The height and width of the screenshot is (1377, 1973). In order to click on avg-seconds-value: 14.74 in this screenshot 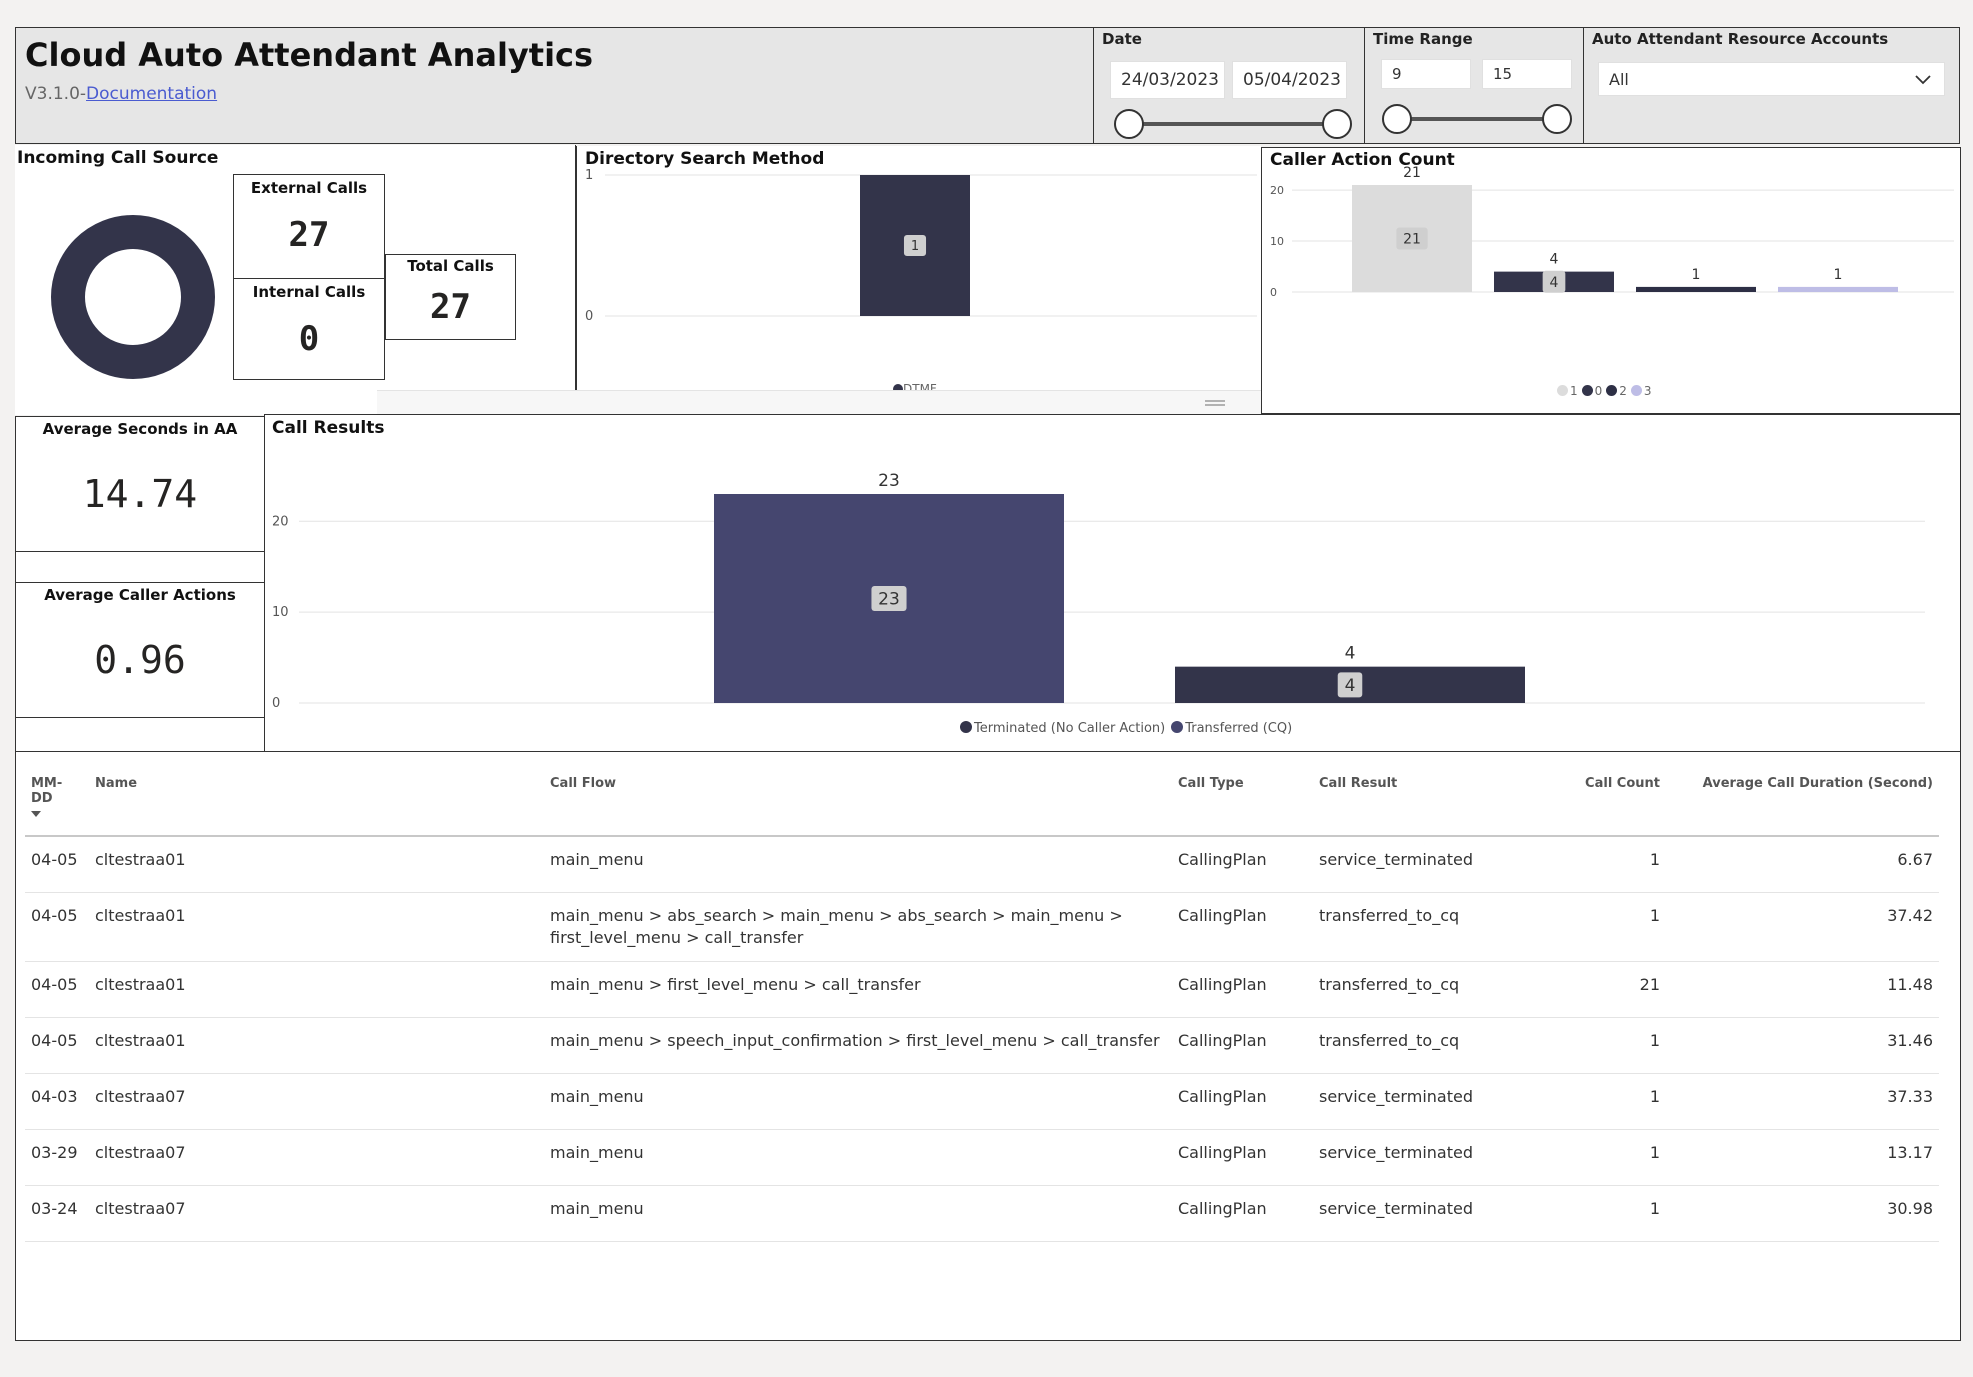, I will do `click(140, 494)`.